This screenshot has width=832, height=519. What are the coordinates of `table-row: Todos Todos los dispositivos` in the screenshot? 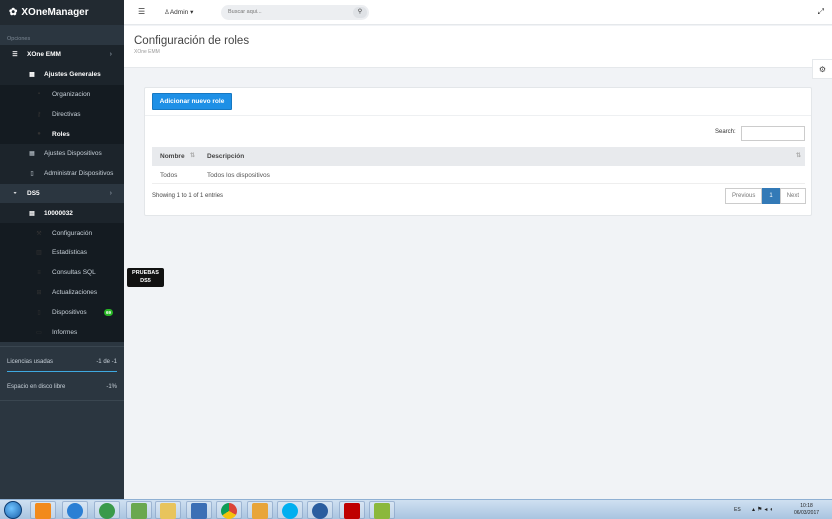 It's located at (478, 175).